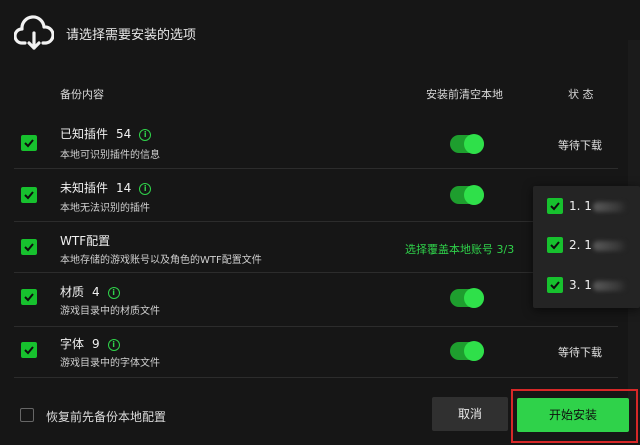  I want to click on row-name: WTF配置, so click(85, 241).